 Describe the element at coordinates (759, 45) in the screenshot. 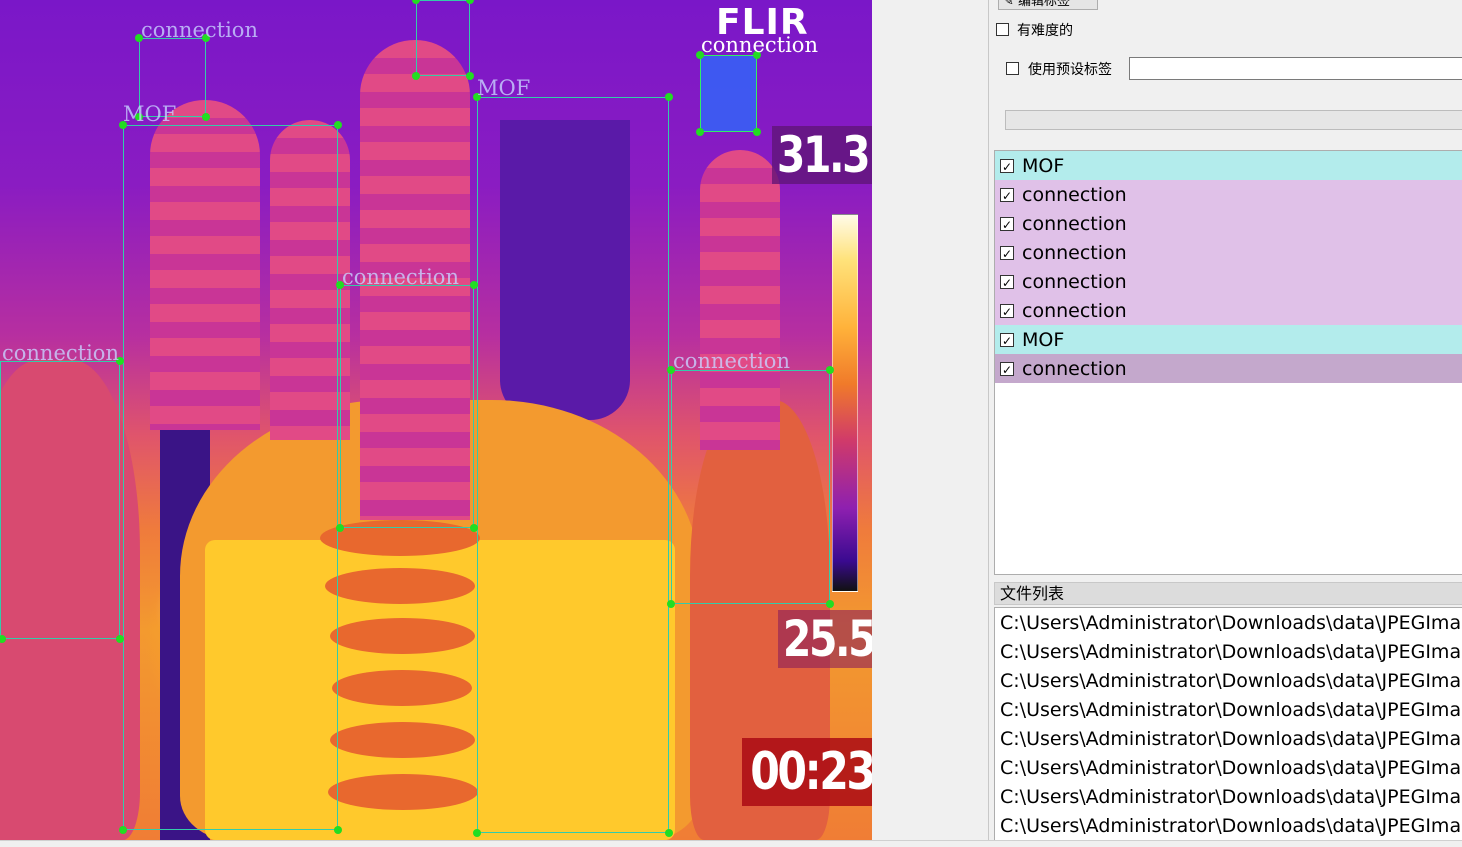

I see `bbox-label-selected: connection` at that location.